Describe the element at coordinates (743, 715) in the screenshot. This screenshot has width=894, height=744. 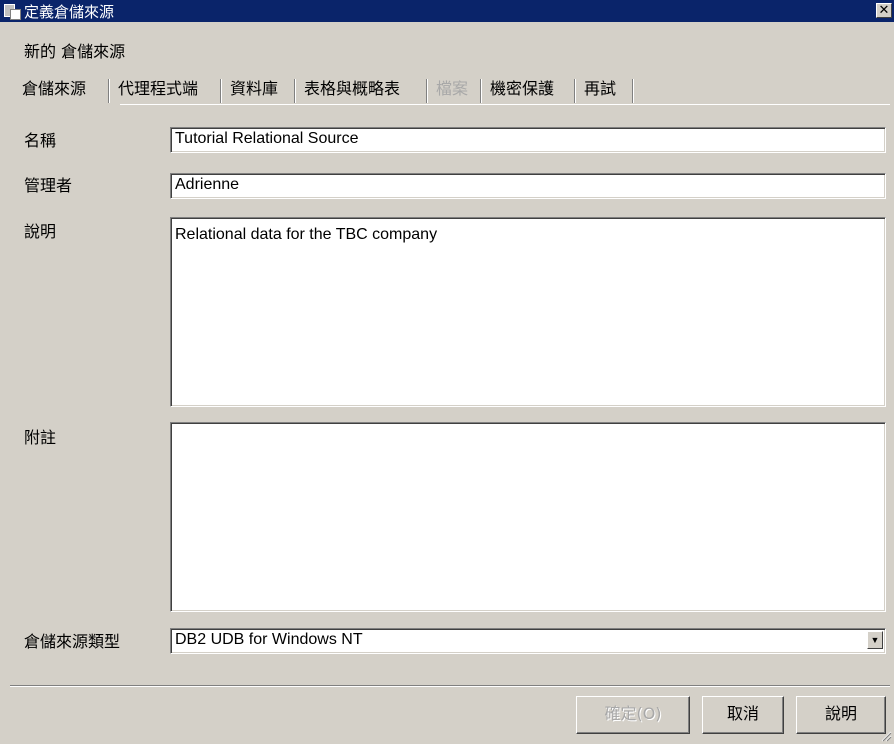
I see `cancel-button: 取消` at that location.